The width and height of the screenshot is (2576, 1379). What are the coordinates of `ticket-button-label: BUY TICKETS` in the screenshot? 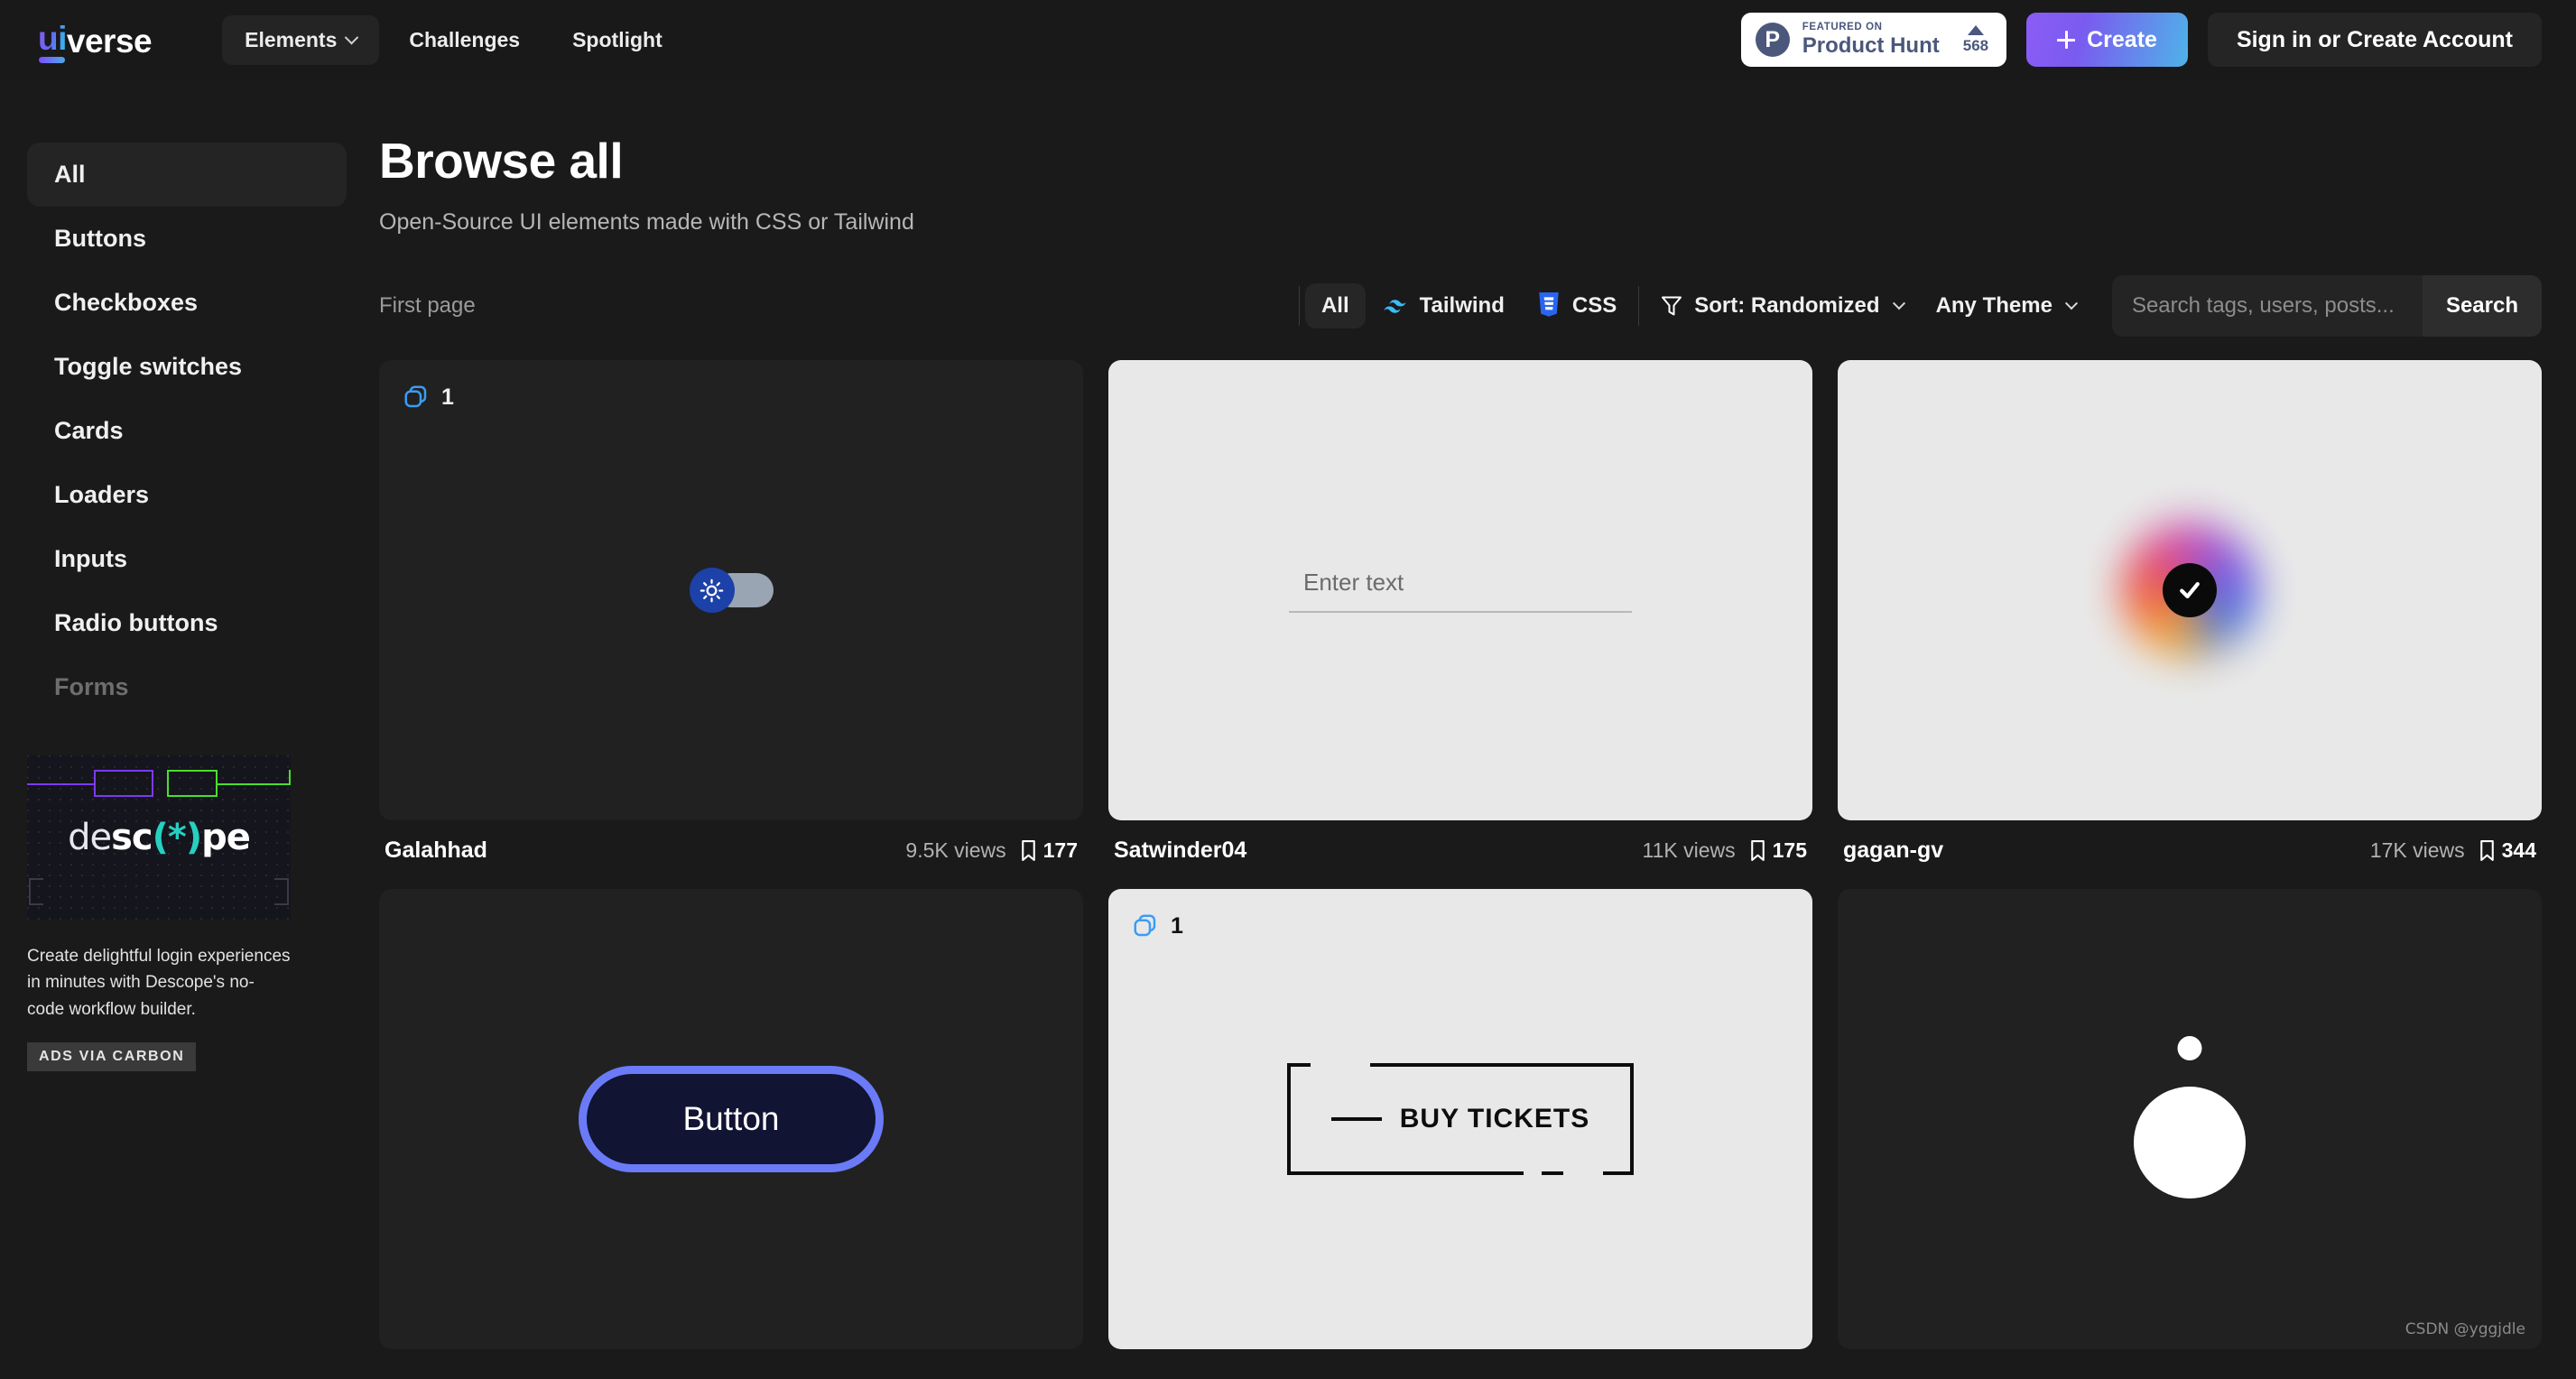 It's located at (1494, 1119).